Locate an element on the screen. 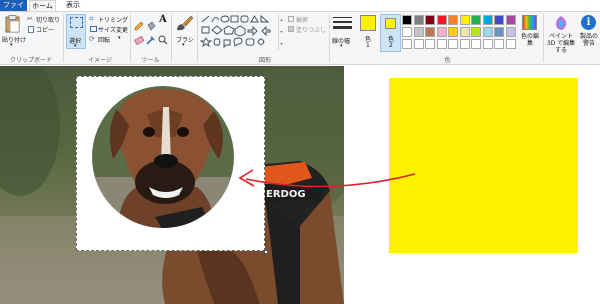  eraser-tool is located at coordinates (139, 38).